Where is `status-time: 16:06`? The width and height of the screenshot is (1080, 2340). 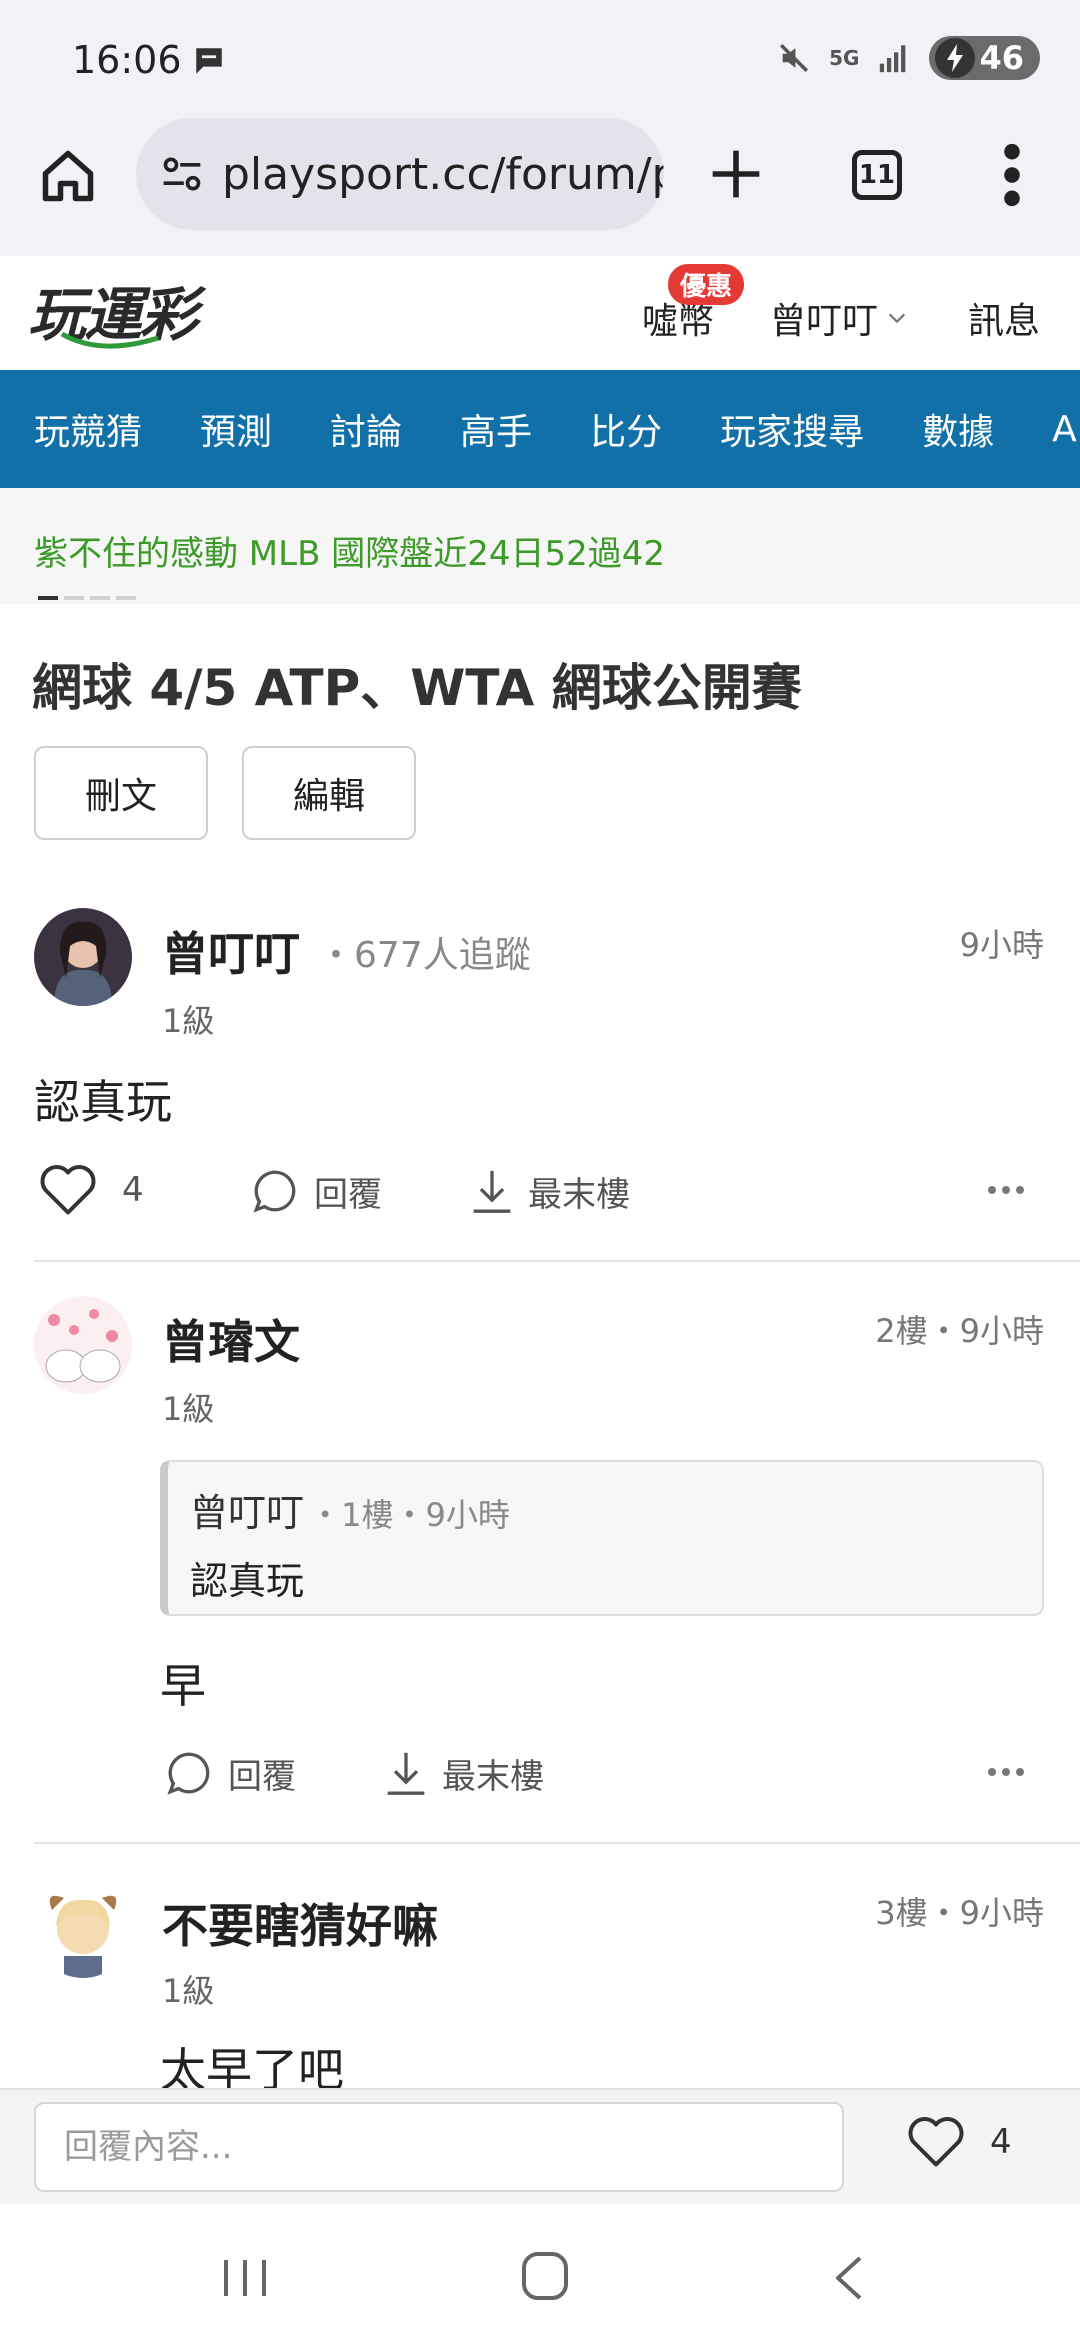 status-time: 16:06 is located at coordinates (127, 60).